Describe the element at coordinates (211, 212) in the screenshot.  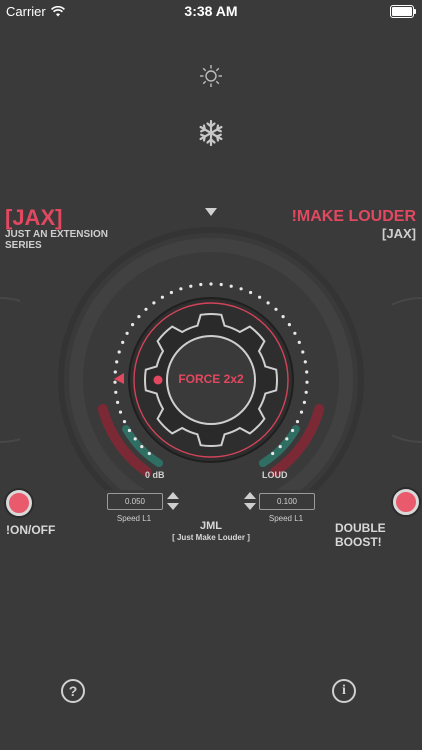
I see `triangle-down-icon` at that location.